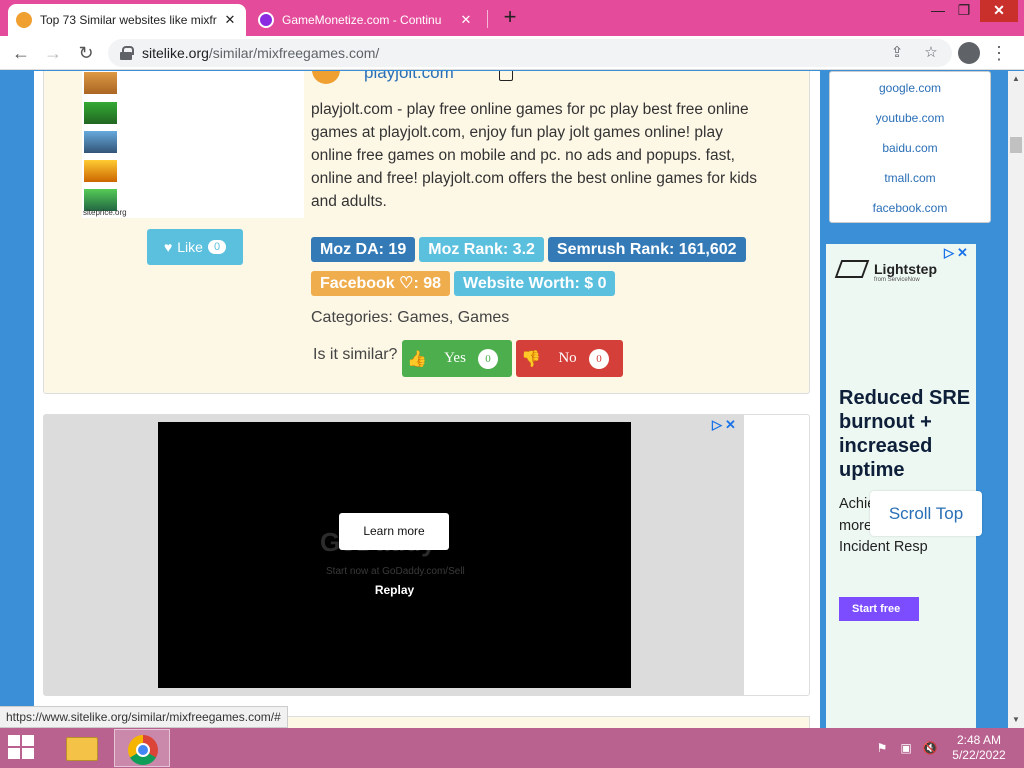  I want to click on categories-text: Categories: Games, Games, so click(410, 317).